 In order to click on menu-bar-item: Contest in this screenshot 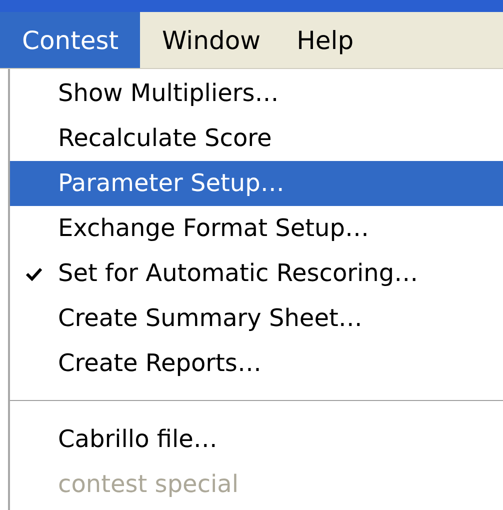, I will do `click(70, 40)`.